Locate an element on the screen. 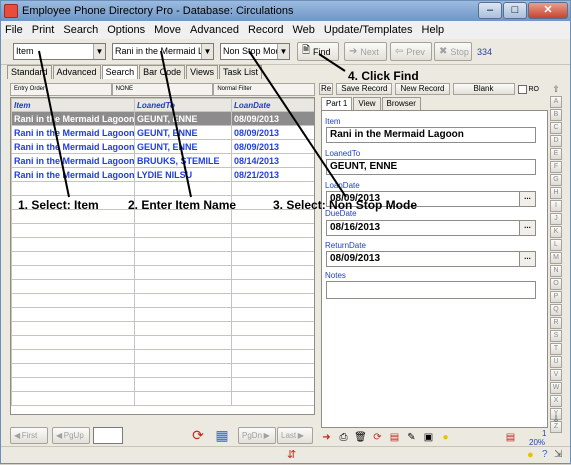 This screenshot has width=571, height=465. menu-options: Options is located at coordinates (126, 30).